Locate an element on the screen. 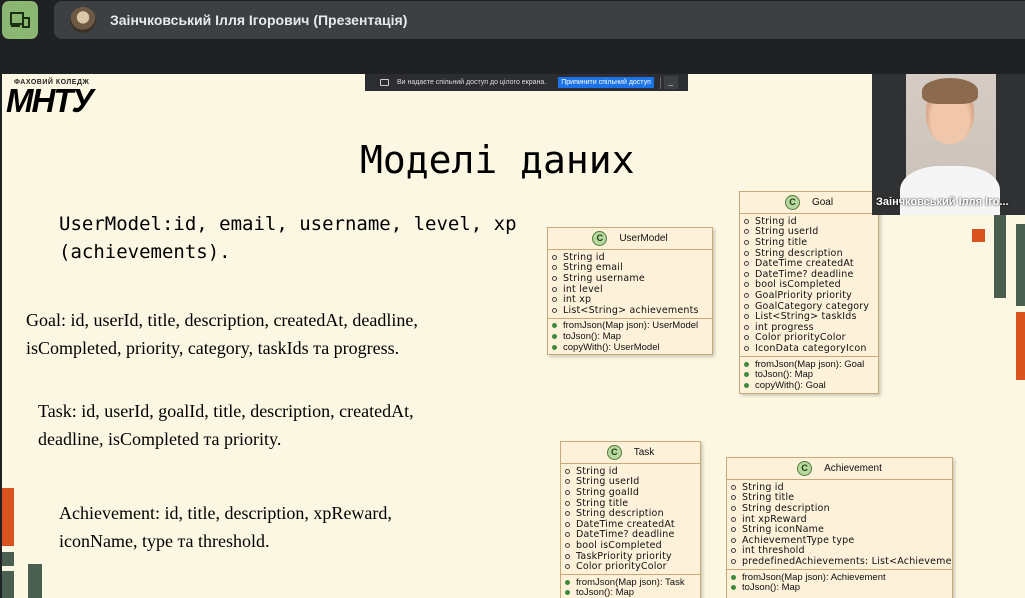 The width and height of the screenshot is (1025, 598). layout-toggle-button is located at coordinates (20, 20).